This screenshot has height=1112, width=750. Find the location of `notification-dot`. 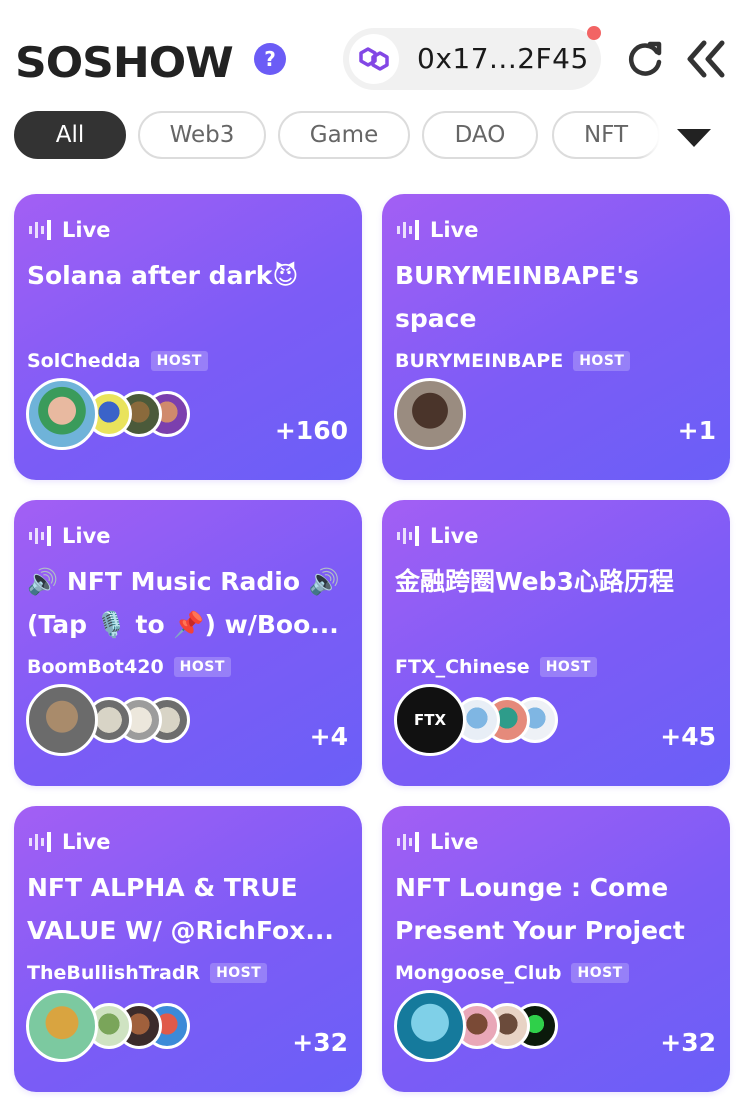

notification-dot is located at coordinates (594, 33).